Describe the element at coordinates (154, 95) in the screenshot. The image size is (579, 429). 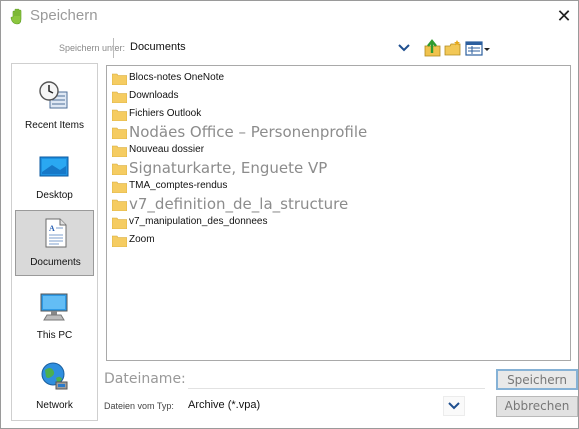
I see `file-name: Downloads` at that location.